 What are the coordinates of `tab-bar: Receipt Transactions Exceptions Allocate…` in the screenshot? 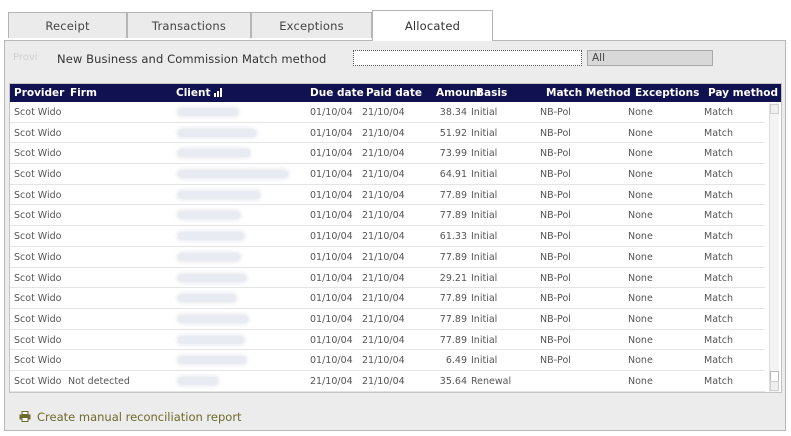 It's located at (395, 24).